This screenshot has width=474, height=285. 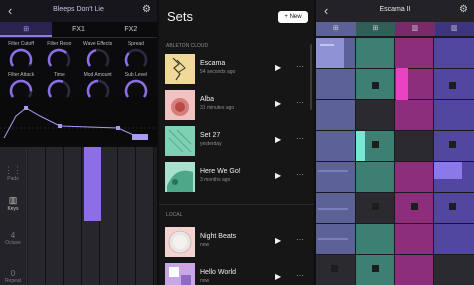 What do you see at coordinates (187, 46) in the screenshot?
I see `cloud-section-label: ABLETON CLOUD` at bounding box center [187, 46].